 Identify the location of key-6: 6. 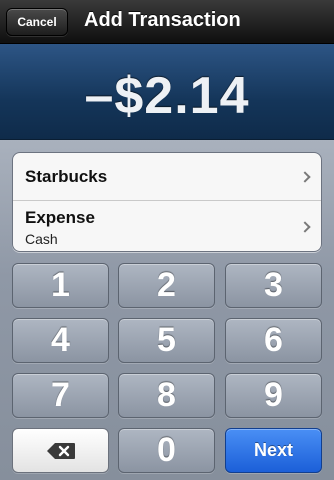
(273, 340).